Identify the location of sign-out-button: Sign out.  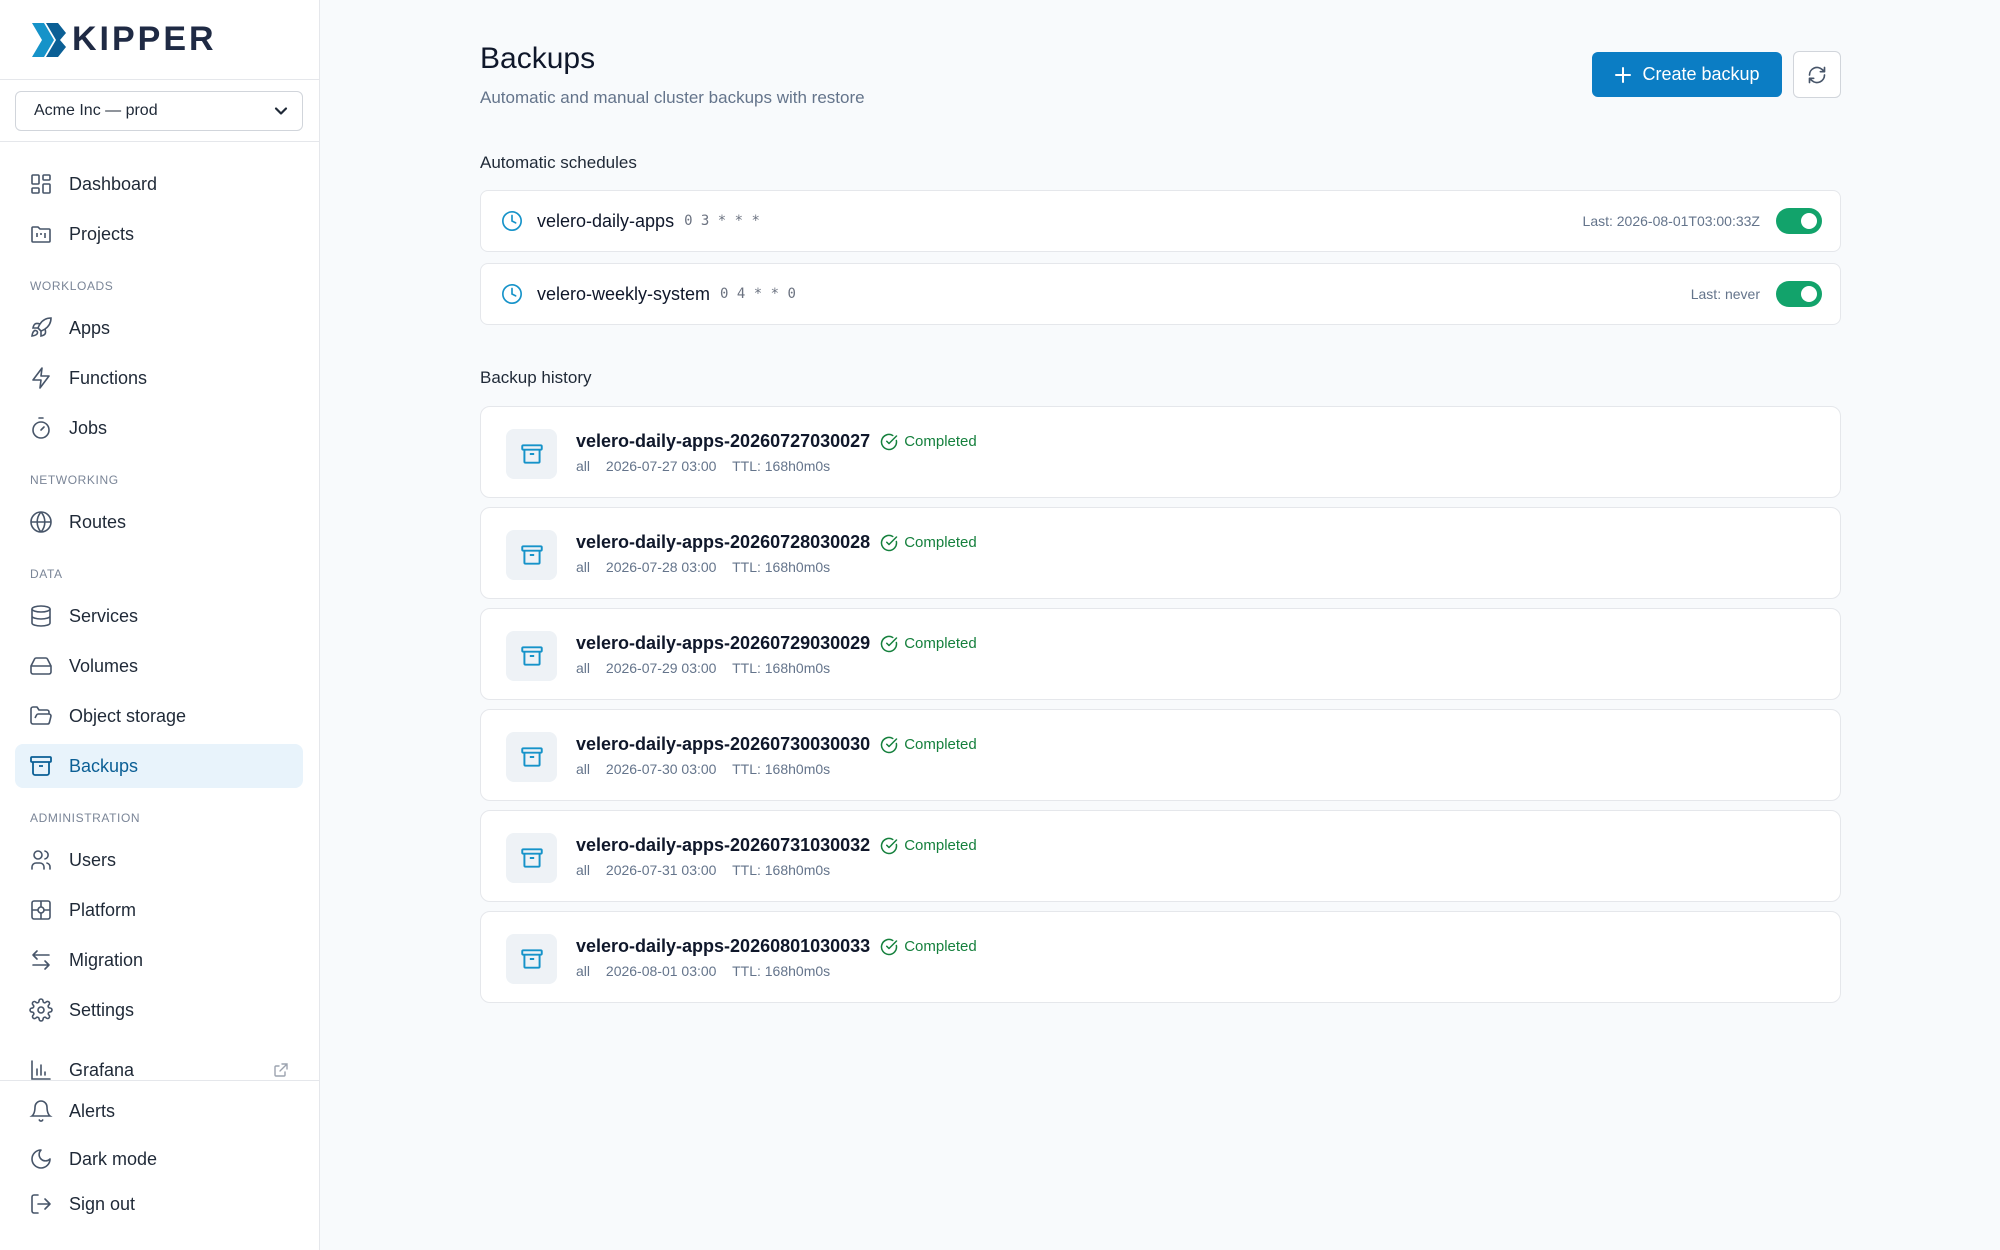
(159, 1204).